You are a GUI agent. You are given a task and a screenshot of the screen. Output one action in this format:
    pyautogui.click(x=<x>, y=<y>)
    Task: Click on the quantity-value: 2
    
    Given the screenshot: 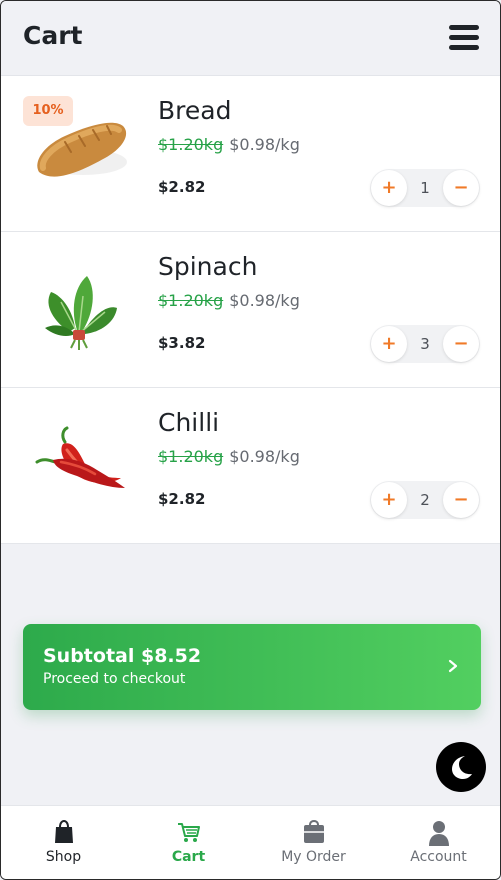 What is the action you would take?
    pyautogui.click(x=425, y=500)
    